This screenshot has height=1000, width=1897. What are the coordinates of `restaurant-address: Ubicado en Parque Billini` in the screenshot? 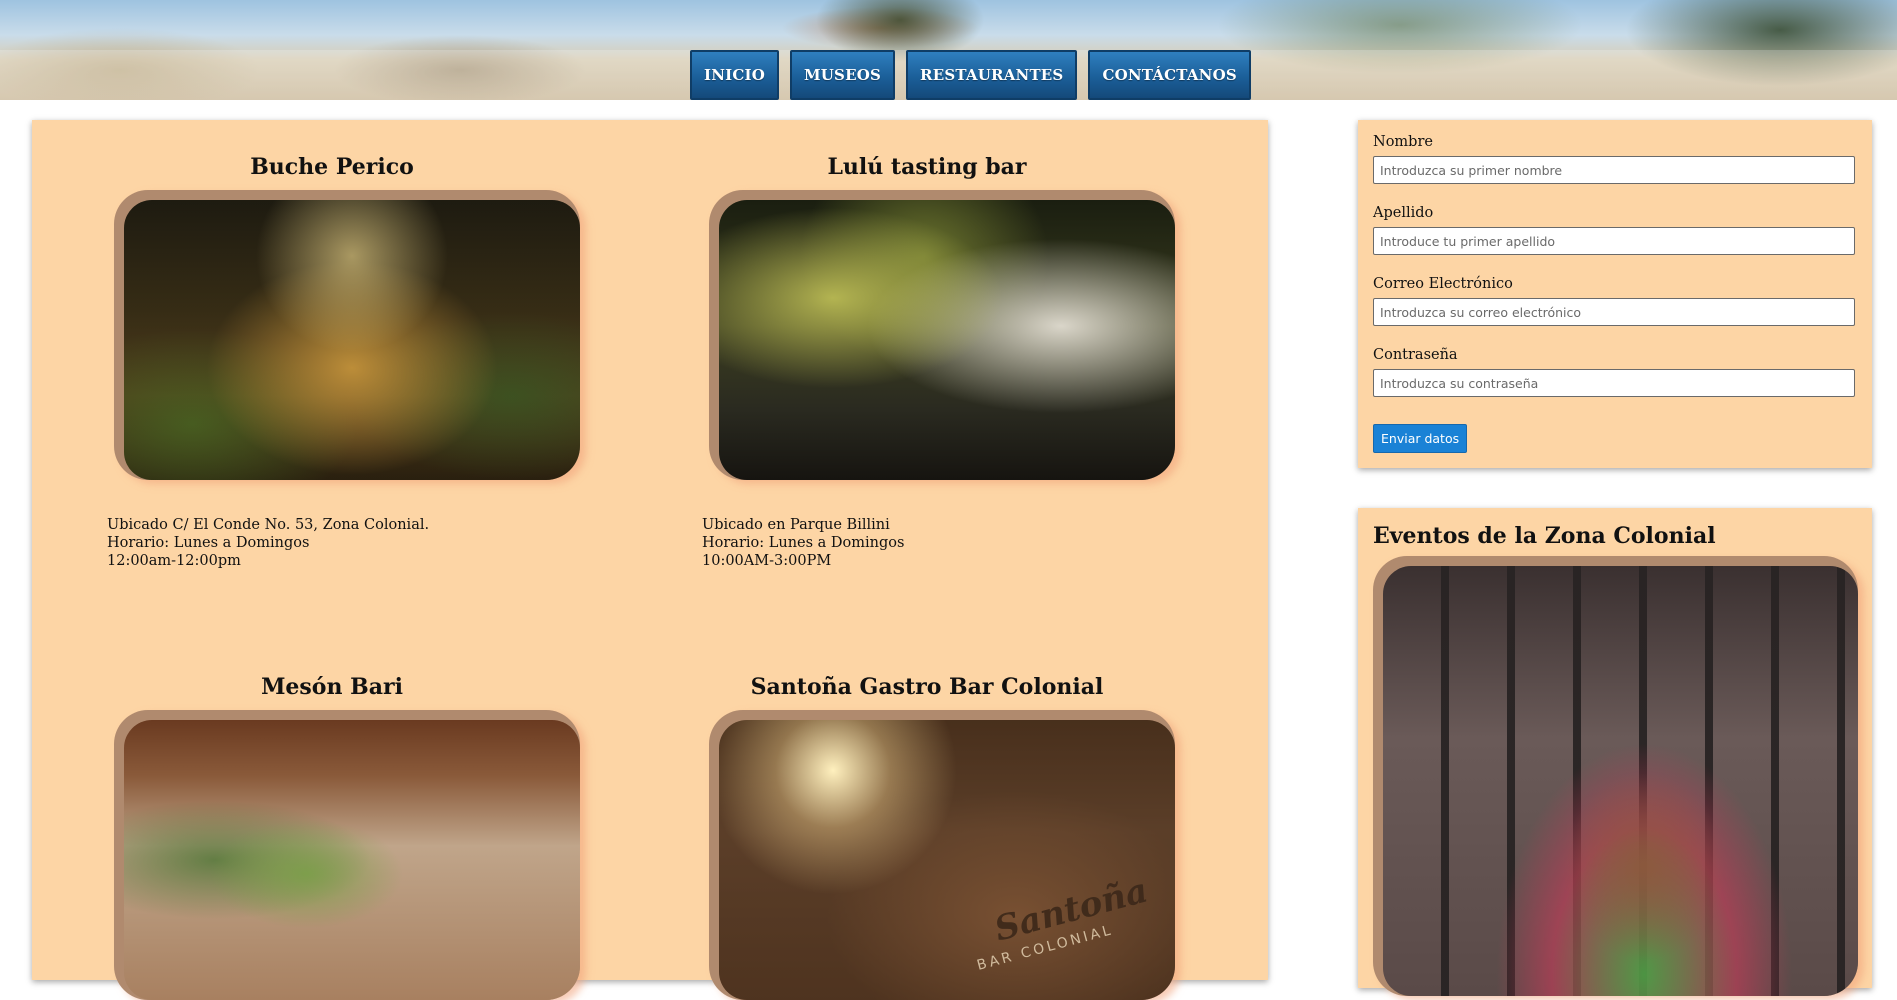 It's located at (796, 525).